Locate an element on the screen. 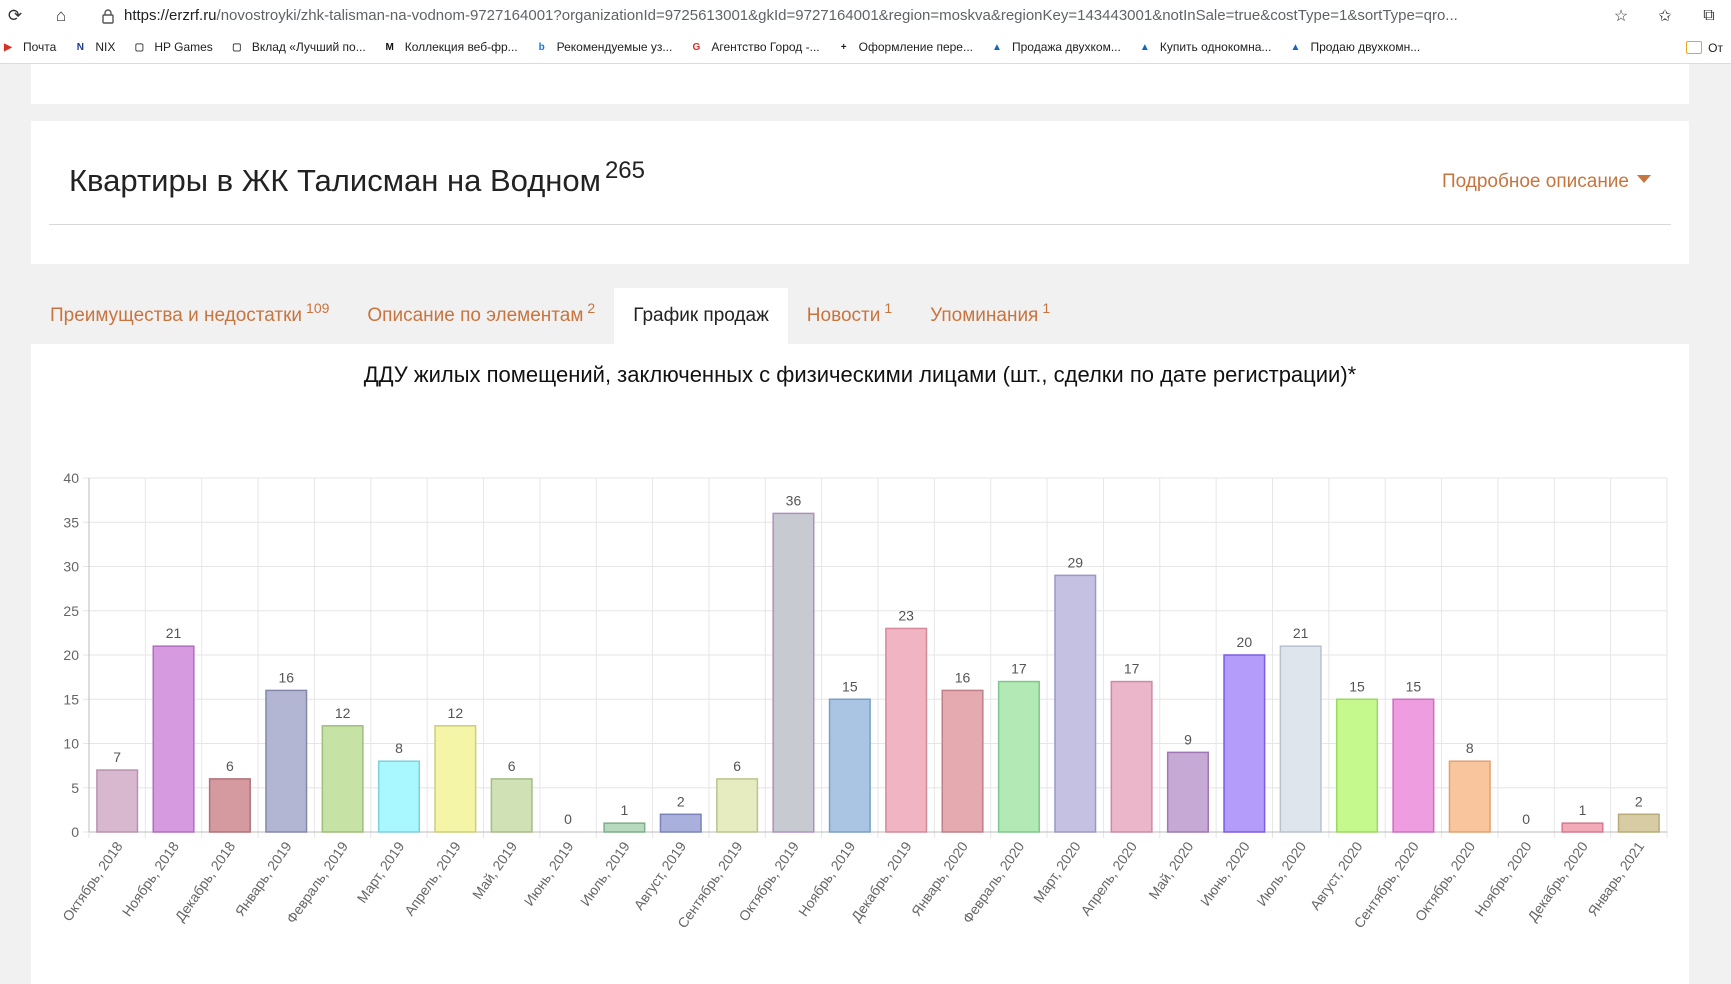 This screenshot has width=1731, height=984. tab-sales-chart: График продаж is located at coordinates (701, 316).